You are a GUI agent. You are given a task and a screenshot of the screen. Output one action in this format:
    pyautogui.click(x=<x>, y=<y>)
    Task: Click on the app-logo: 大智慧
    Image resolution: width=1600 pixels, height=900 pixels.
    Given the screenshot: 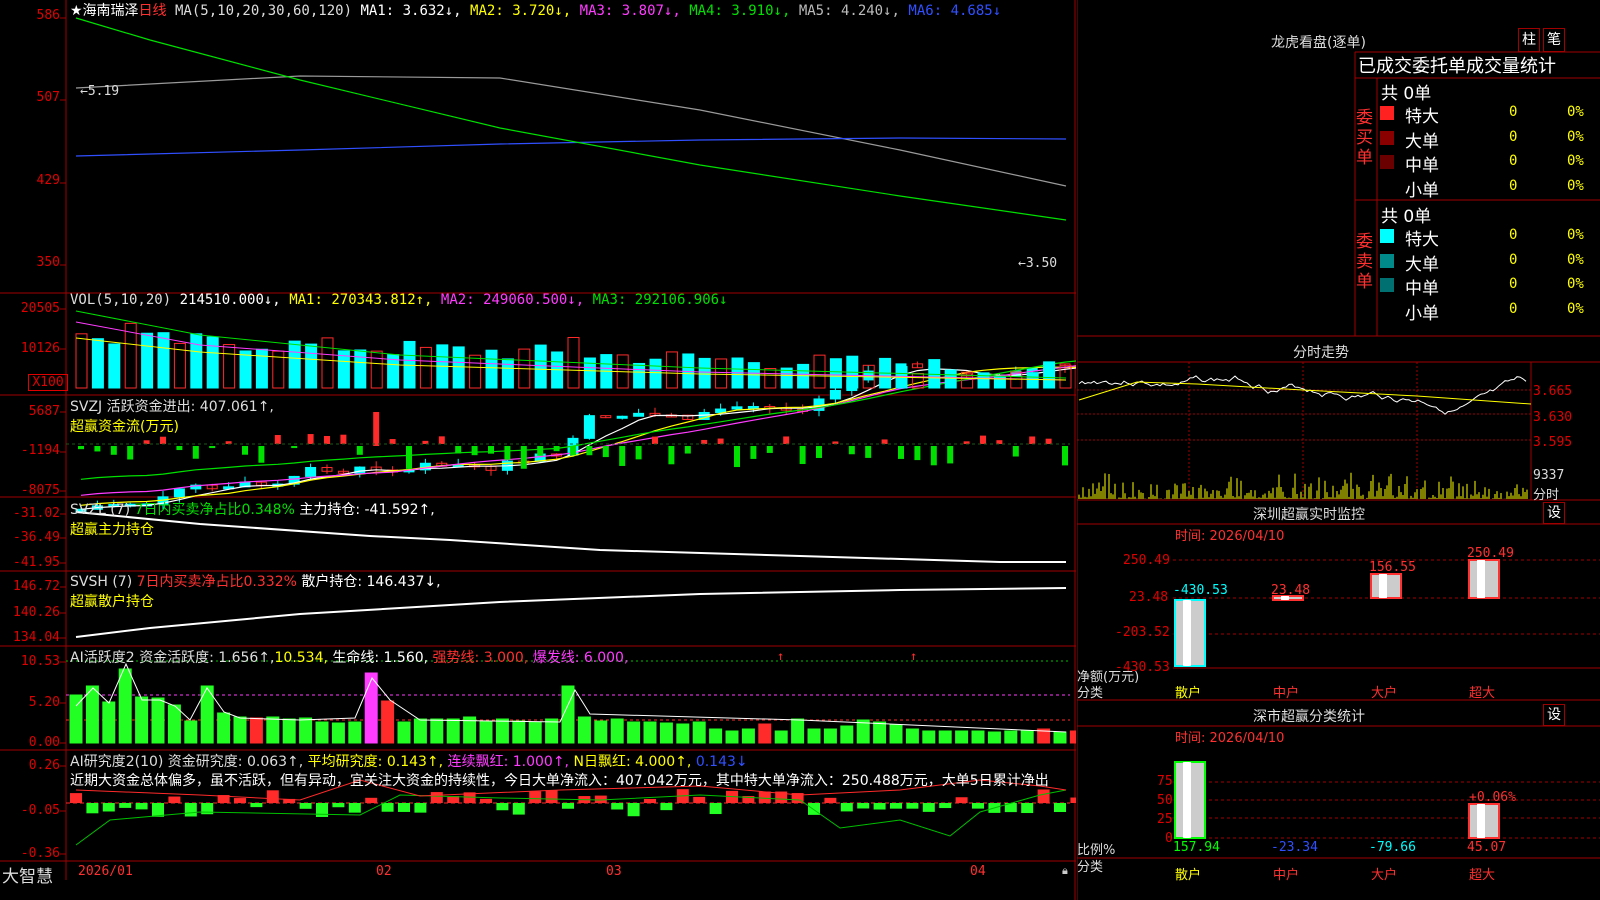 What is the action you would take?
    pyautogui.click(x=27, y=874)
    